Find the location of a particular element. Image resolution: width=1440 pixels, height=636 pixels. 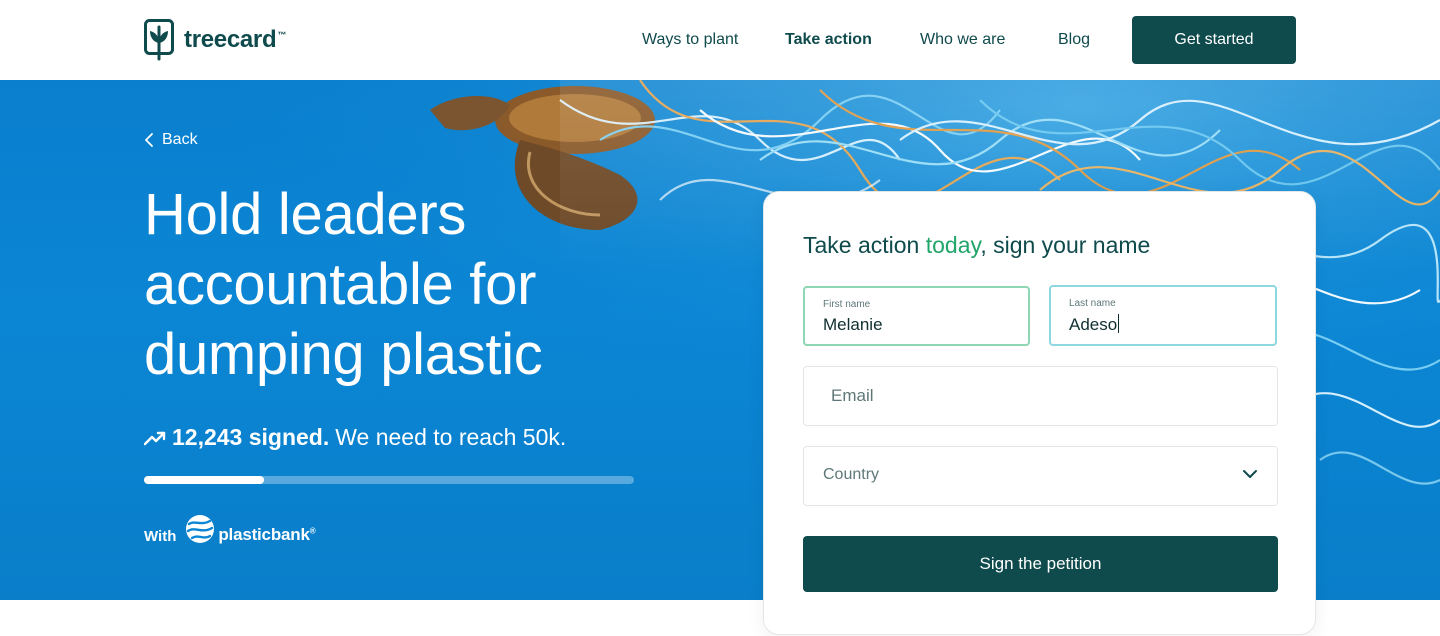

plasticbank-logo: plasticbank® is located at coordinates (250, 529).